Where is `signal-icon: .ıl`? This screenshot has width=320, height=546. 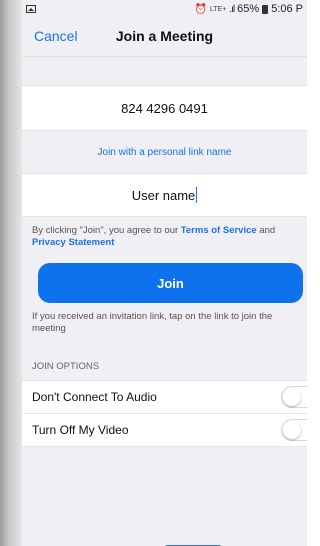
signal-icon: .ıl is located at coordinates (232, 9).